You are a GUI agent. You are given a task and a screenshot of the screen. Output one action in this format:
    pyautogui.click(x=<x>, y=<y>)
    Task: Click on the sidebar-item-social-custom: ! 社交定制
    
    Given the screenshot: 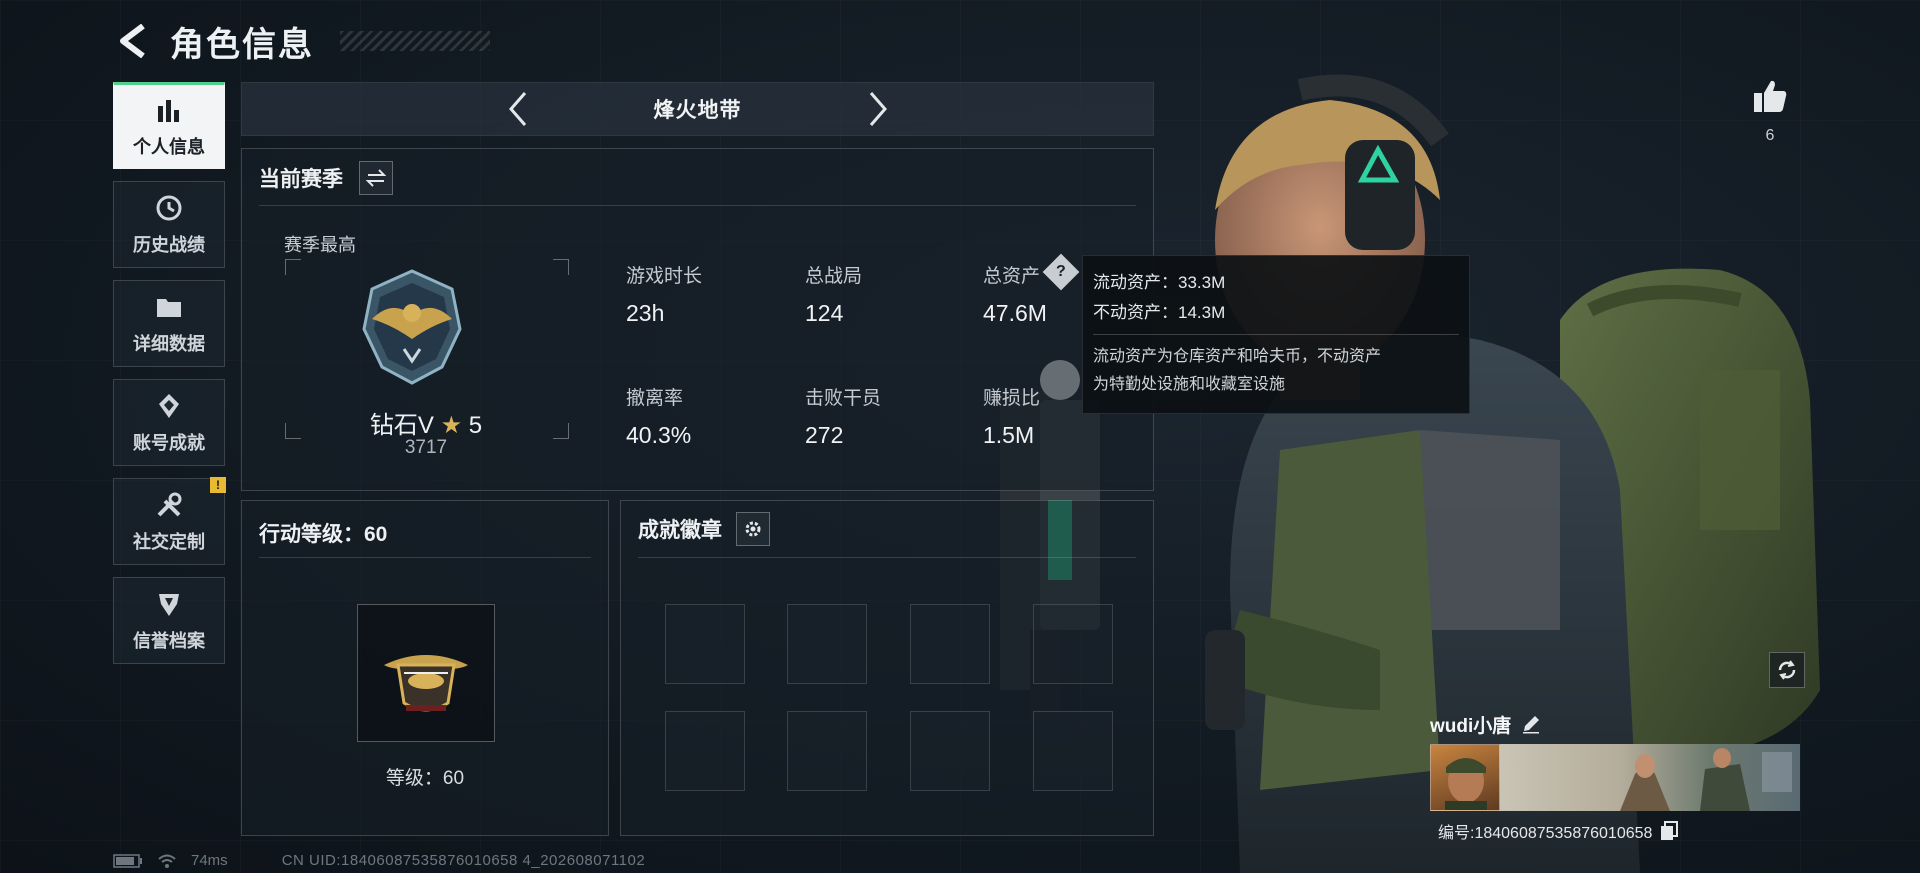 What is the action you would take?
    pyautogui.click(x=169, y=521)
    